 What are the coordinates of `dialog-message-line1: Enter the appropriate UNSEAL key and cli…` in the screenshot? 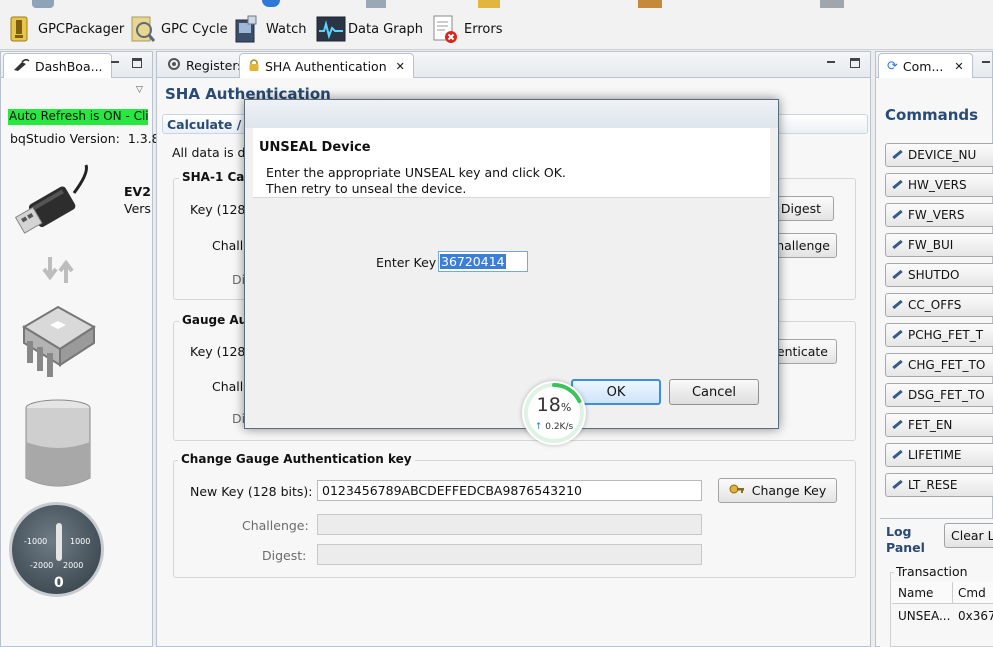 It's located at (416, 172).